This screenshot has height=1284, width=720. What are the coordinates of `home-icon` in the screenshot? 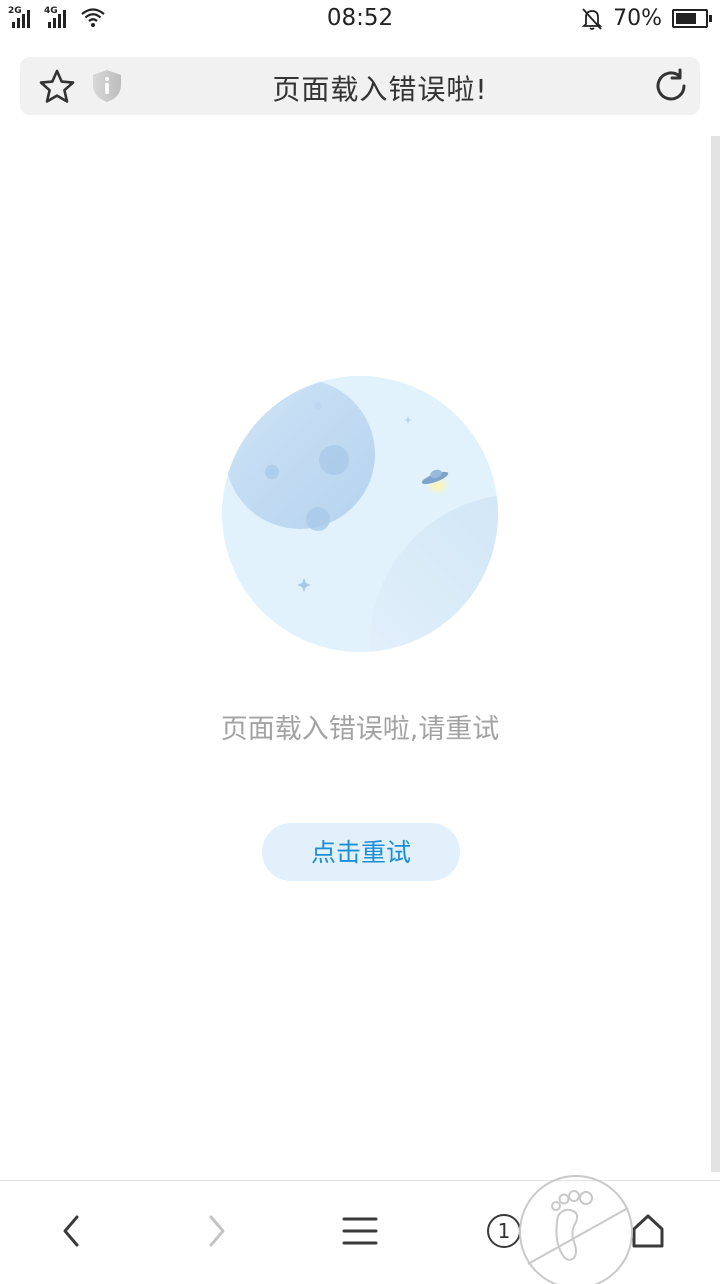 It's located at (648, 1231).